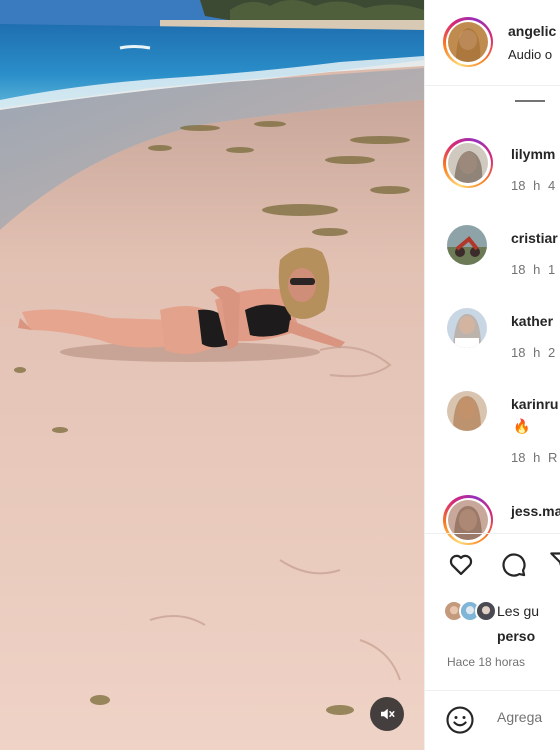  What do you see at coordinates (534, 404) in the screenshot?
I see `comment-username: karinru` at bounding box center [534, 404].